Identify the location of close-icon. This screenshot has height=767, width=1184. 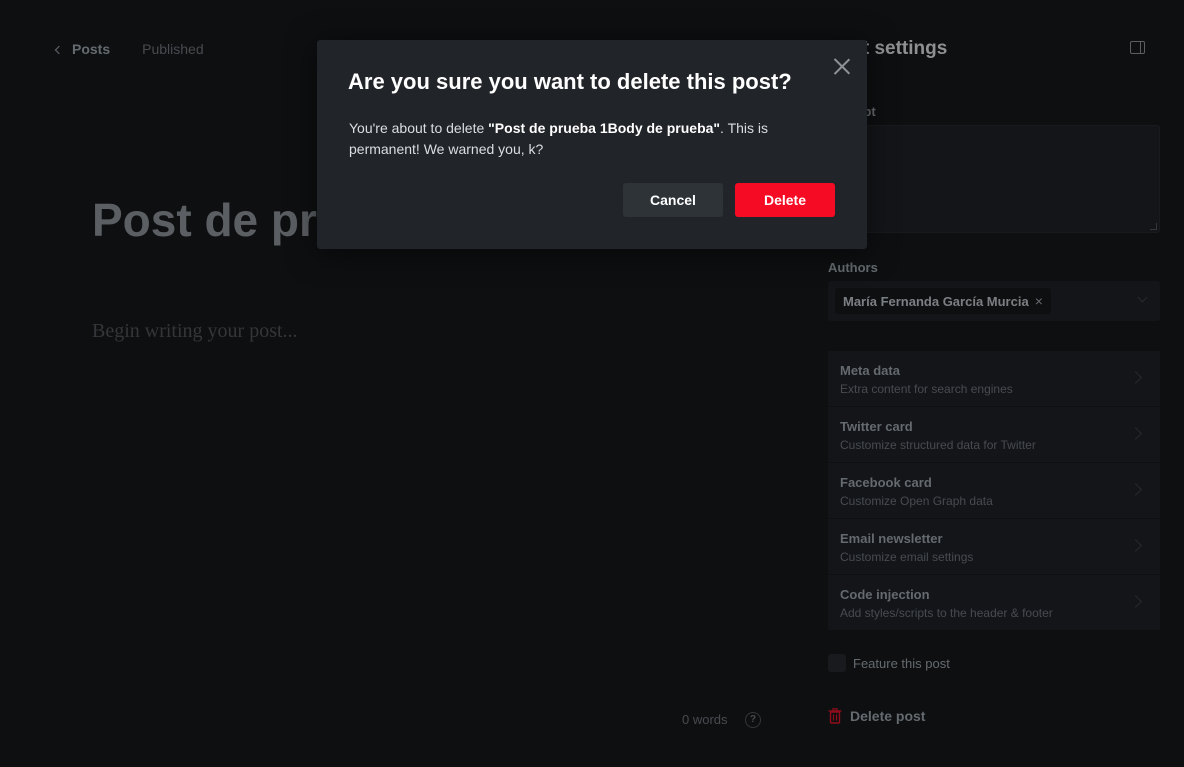
(842, 66).